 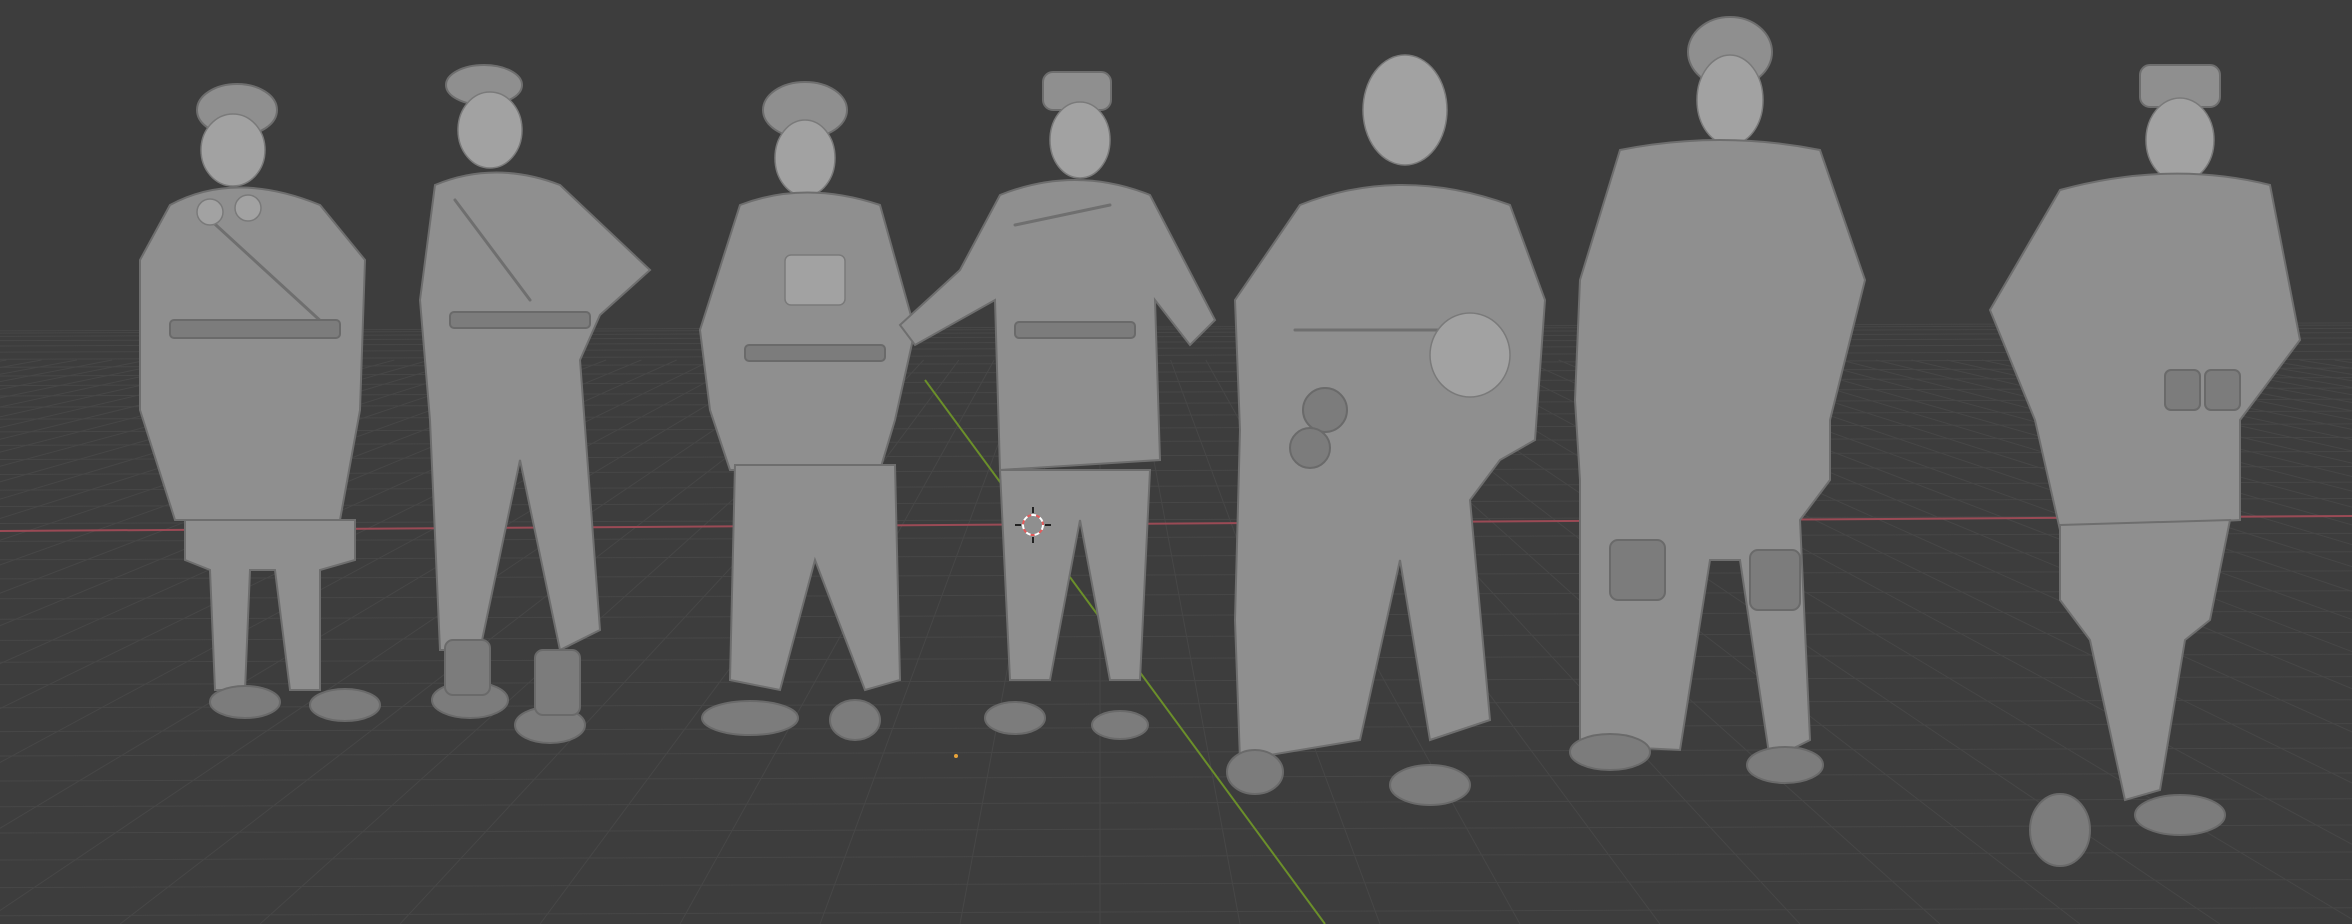 What do you see at coordinates (1386, 430) in the screenshot?
I see `figure-soldier-helmet-in-hand` at bounding box center [1386, 430].